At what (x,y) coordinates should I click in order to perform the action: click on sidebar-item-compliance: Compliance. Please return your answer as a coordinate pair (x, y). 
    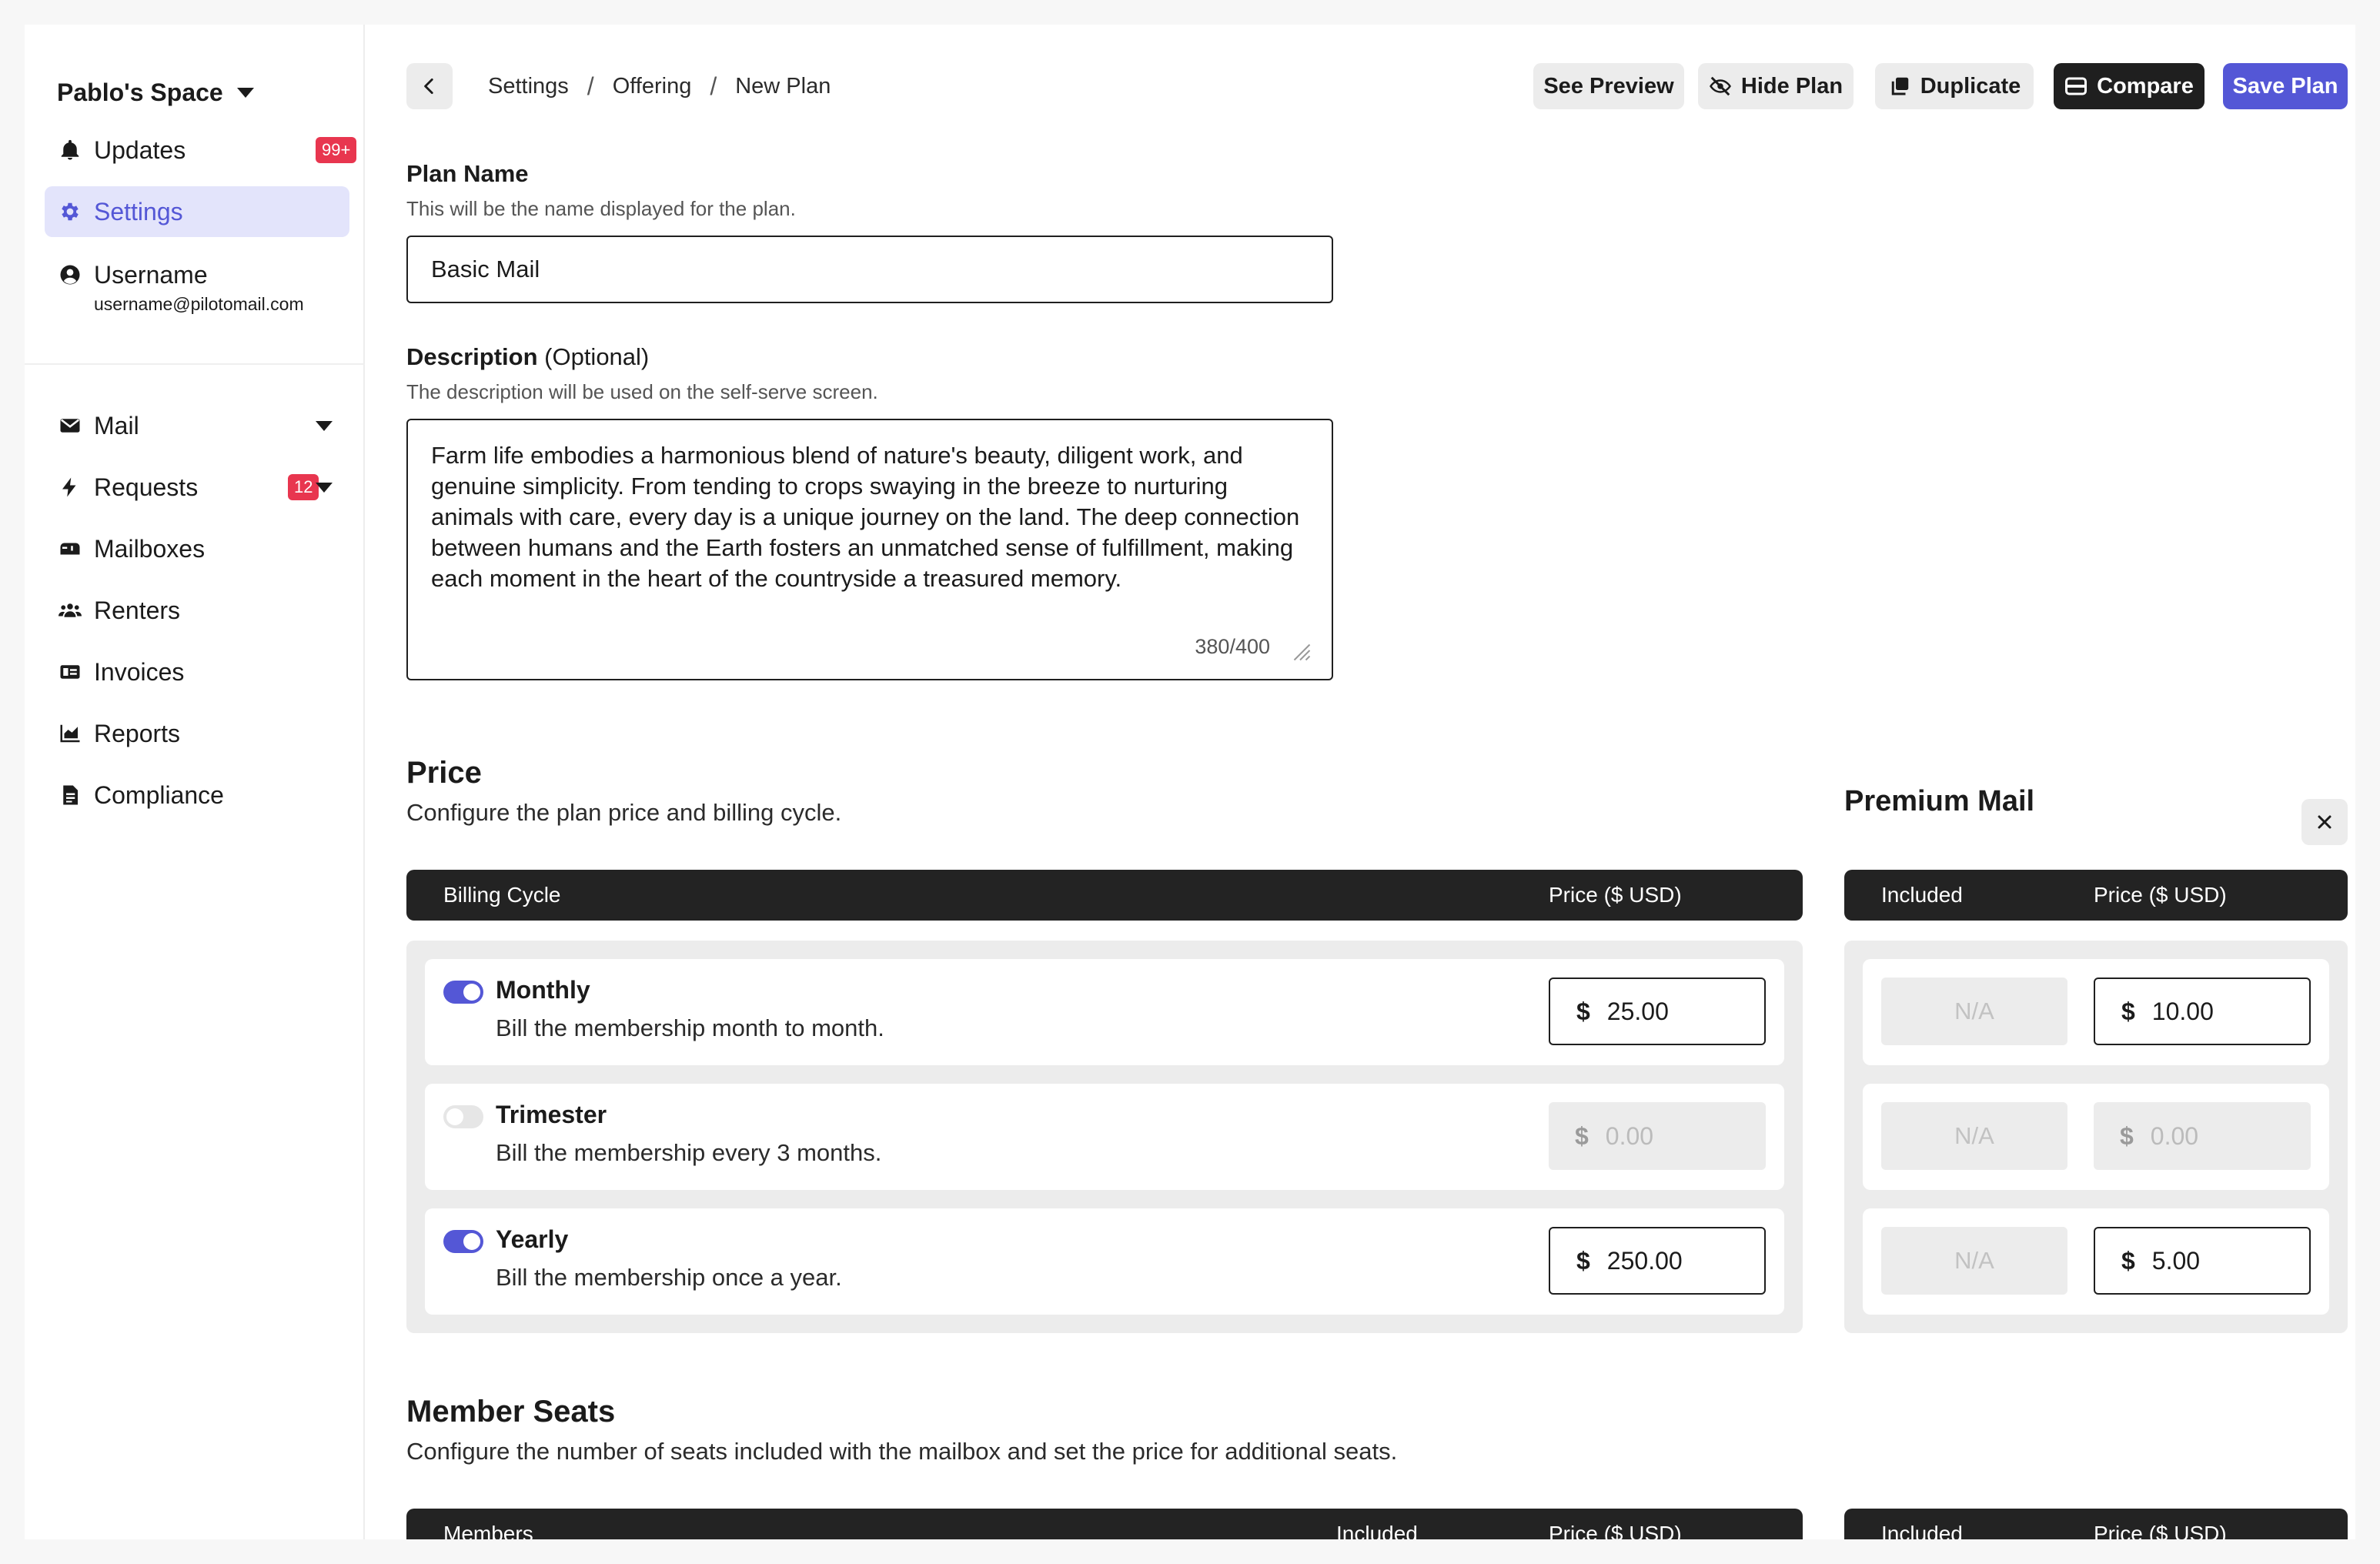
    Looking at the image, I should click on (197, 795).